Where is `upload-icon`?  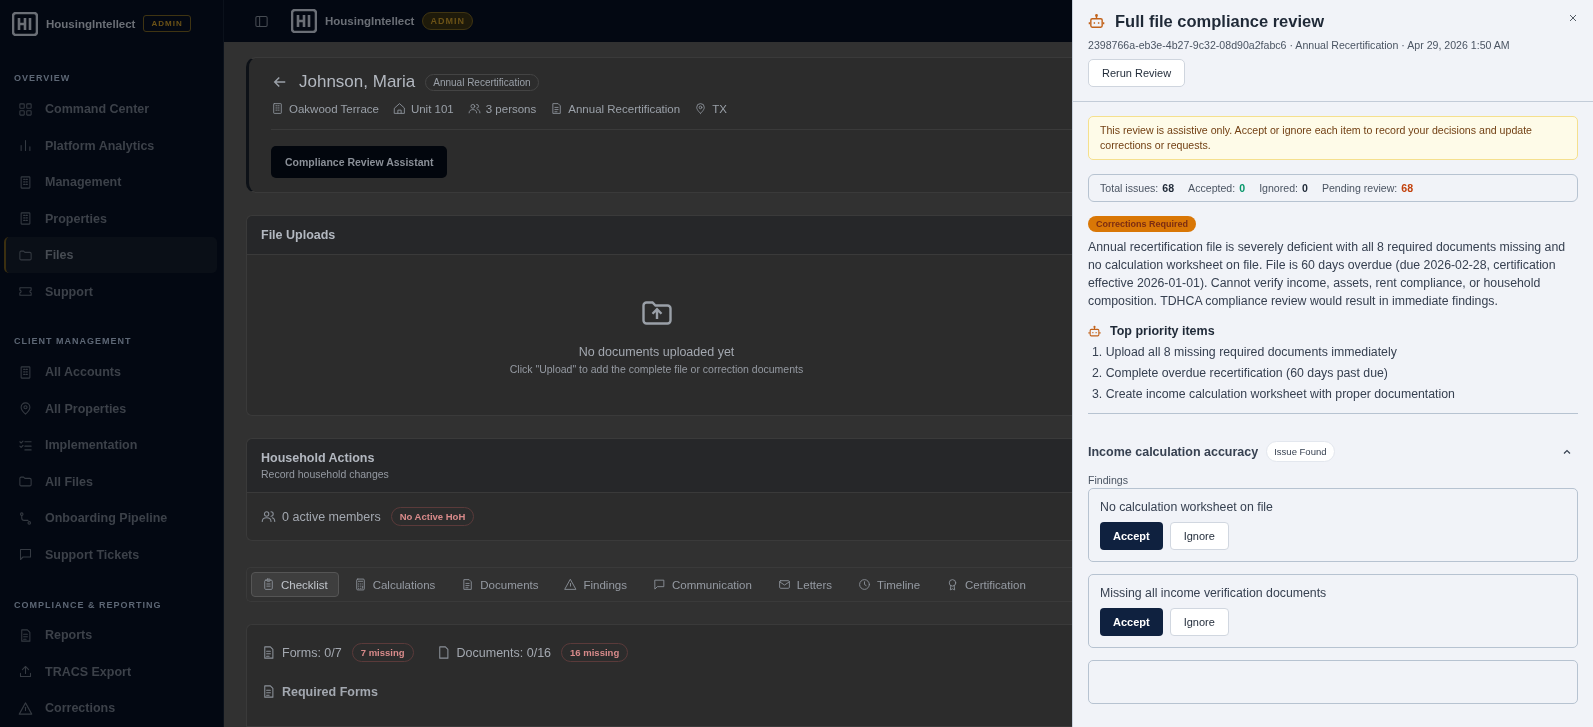 upload-icon is located at coordinates (25, 672).